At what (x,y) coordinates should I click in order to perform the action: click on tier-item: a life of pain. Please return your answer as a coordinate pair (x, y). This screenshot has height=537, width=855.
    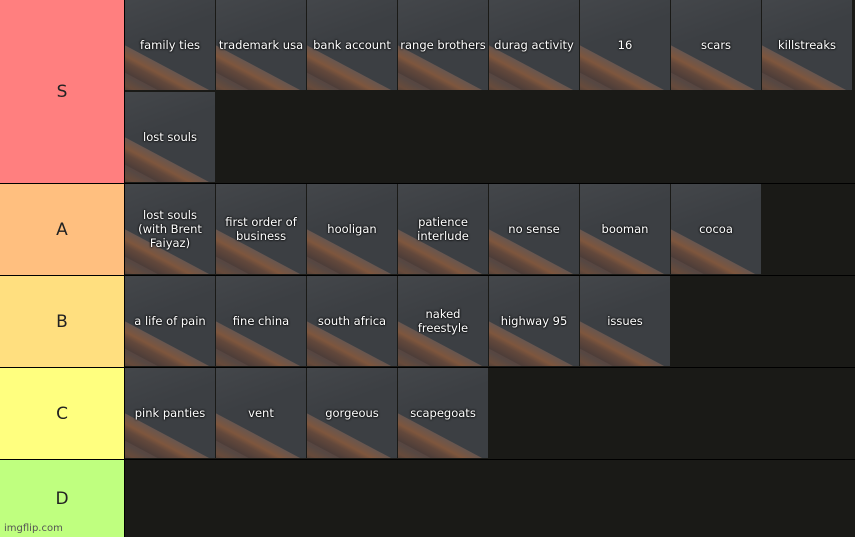
    Looking at the image, I should click on (170, 321).